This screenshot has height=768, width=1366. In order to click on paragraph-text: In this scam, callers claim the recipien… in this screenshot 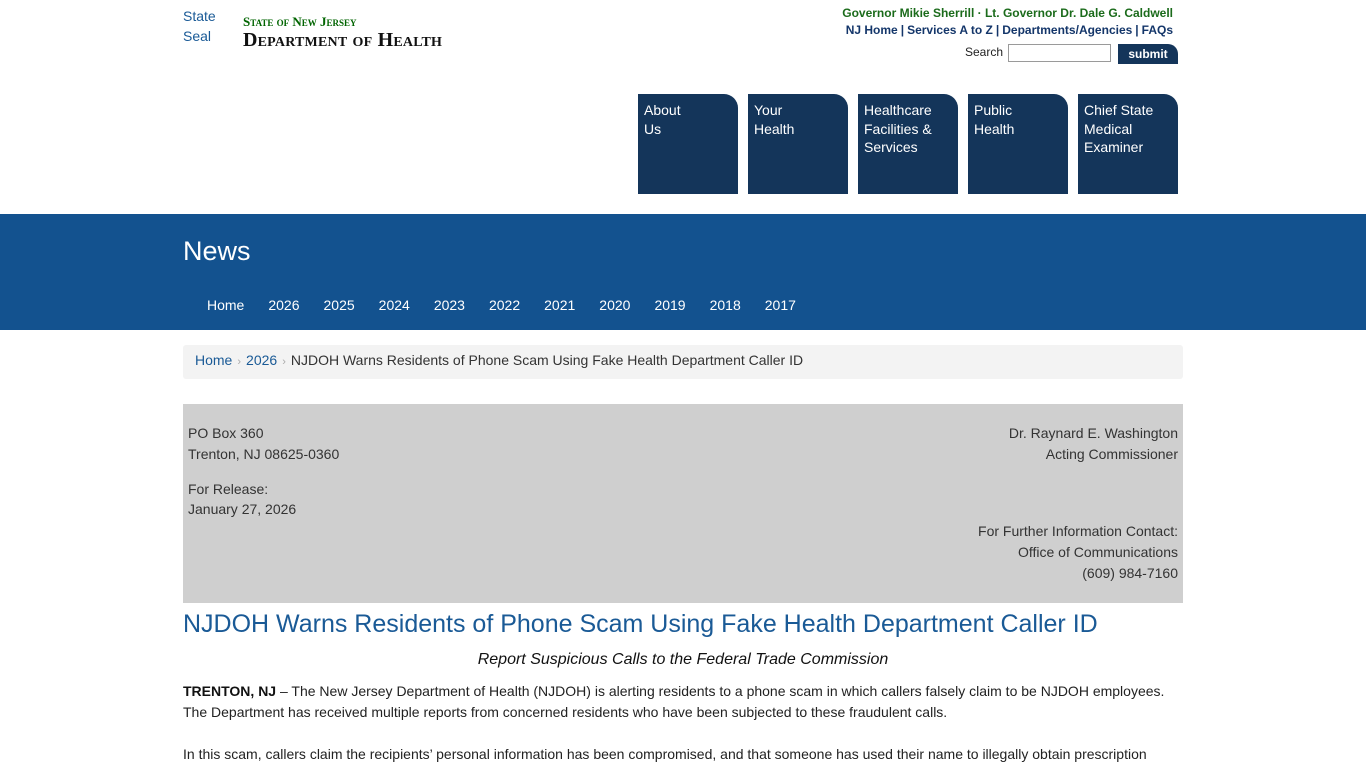, I will do `click(665, 754)`.